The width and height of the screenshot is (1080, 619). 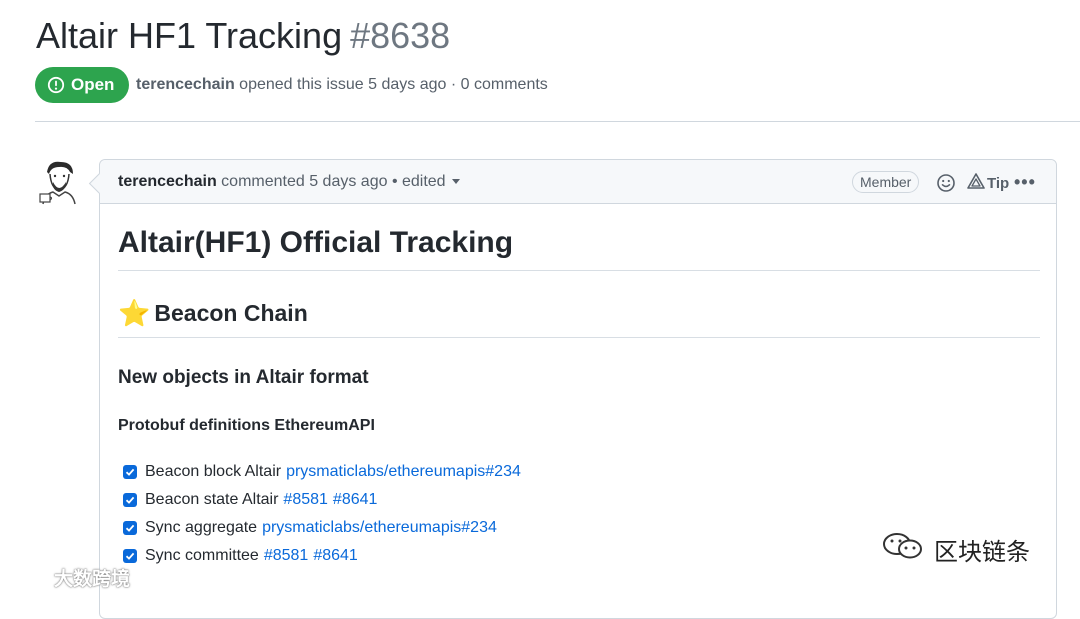 What do you see at coordinates (455, 182) in the screenshot?
I see `caret-down-icon` at bounding box center [455, 182].